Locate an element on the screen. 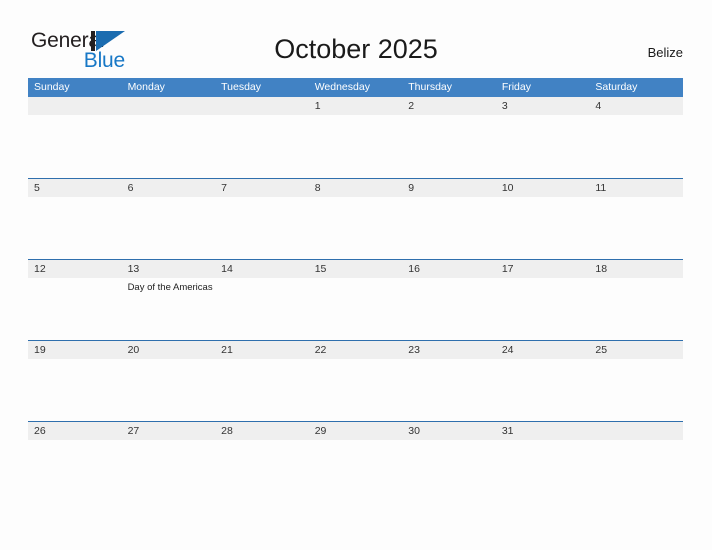 Image resolution: width=712 pixels, height=550 pixels. calendar-week-row: 19 20 21 22 23 24 25 is located at coordinates (355, 380).